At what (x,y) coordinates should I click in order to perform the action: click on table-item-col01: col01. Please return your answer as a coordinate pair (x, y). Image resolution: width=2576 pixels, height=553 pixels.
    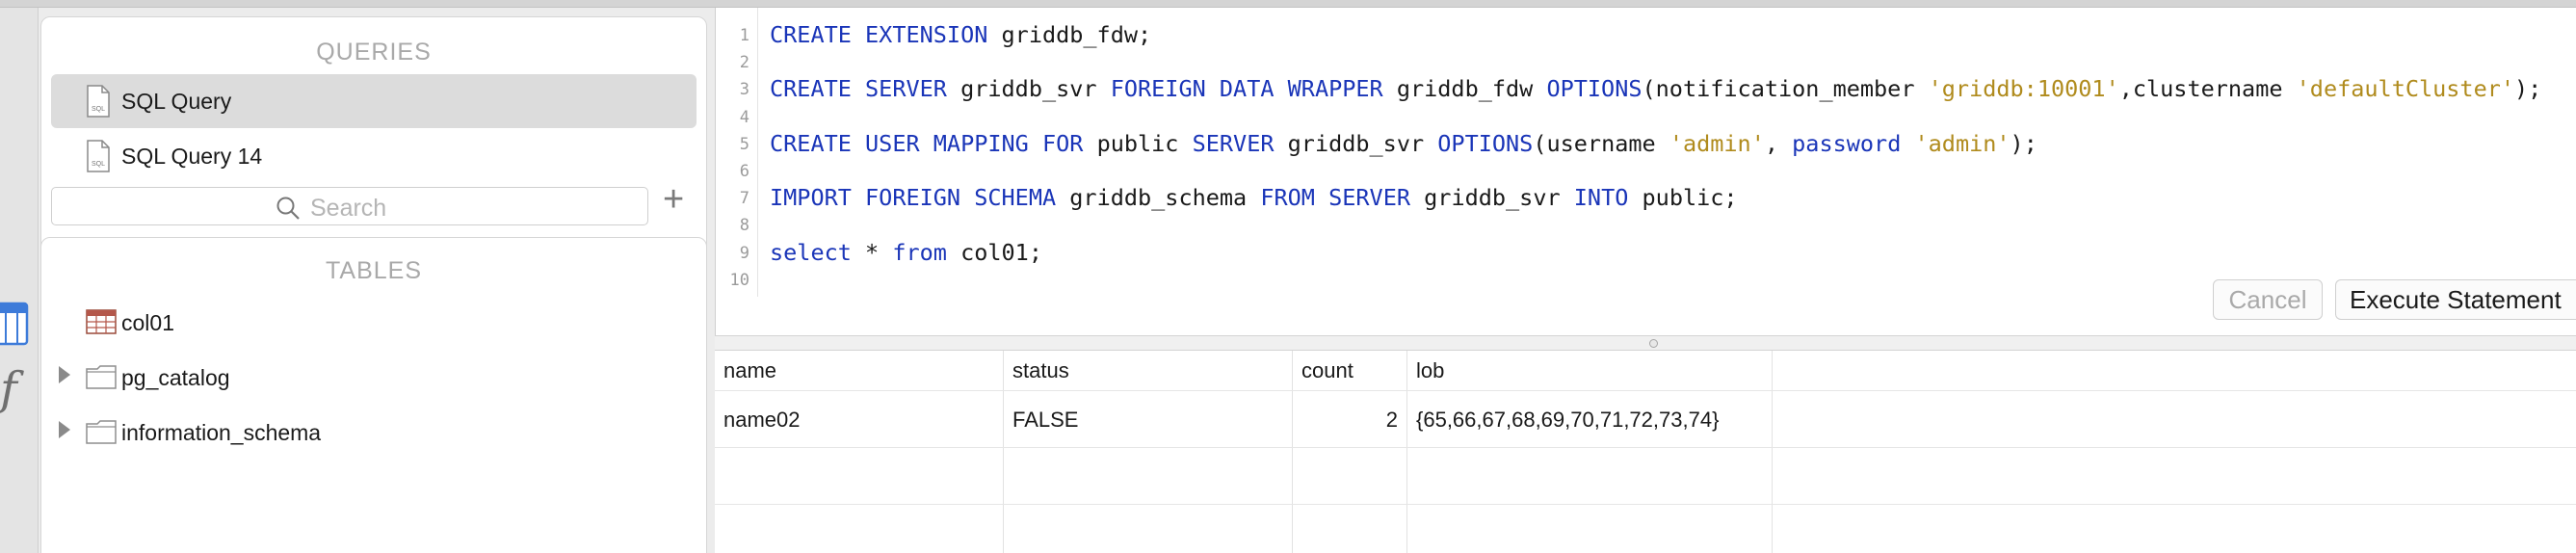
    Looking at the image, I should click on (374, 322).